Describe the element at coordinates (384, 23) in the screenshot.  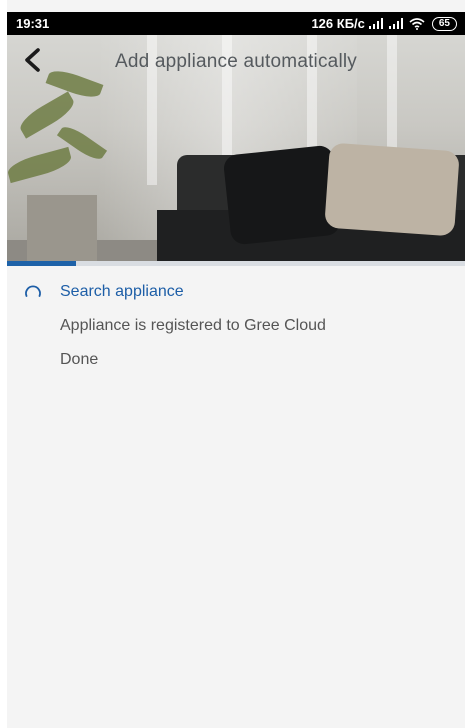
I see `status-icons: 126 КБ/с 65` at that location.